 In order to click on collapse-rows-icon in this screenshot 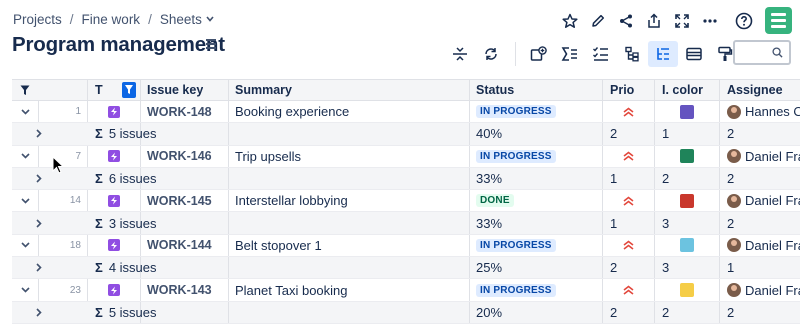, I will do `click(460, 54)`.